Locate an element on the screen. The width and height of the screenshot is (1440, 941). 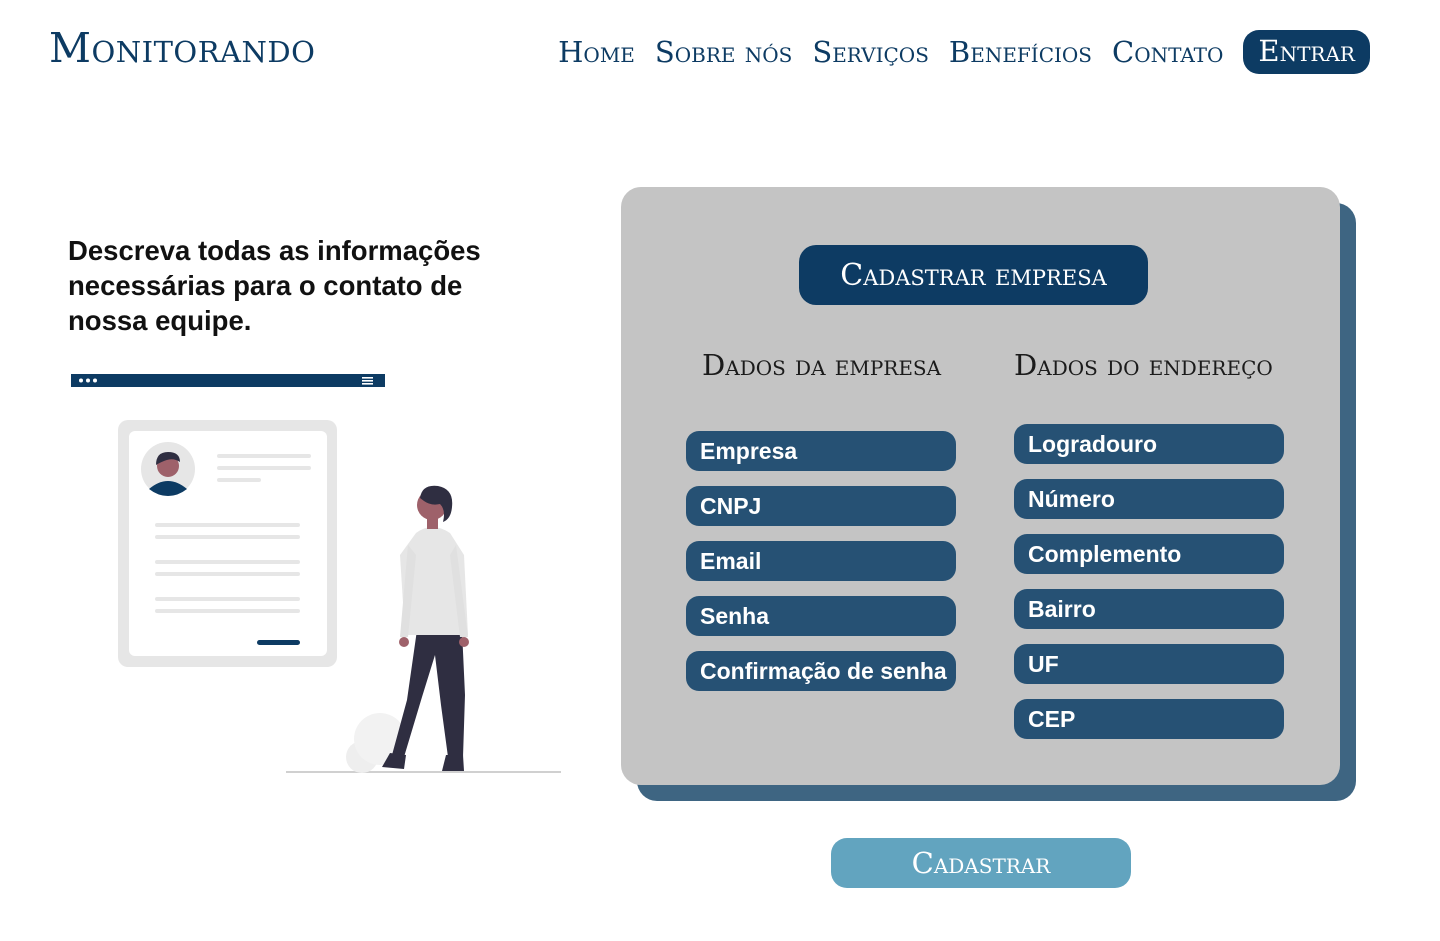
nav-benefits: Benefícios is located at coordinates (1020, 52).